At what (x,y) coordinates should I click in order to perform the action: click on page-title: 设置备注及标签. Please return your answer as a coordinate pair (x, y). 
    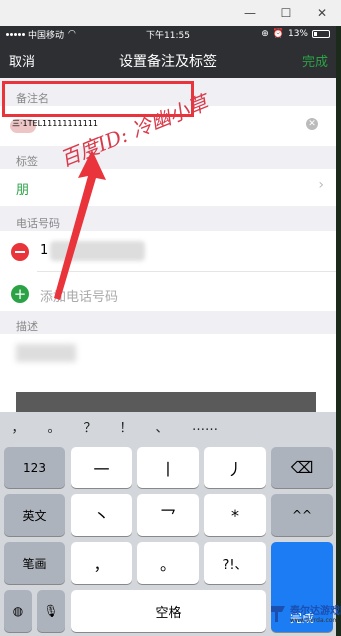
    Looking at the image, I should click on (168, 62).